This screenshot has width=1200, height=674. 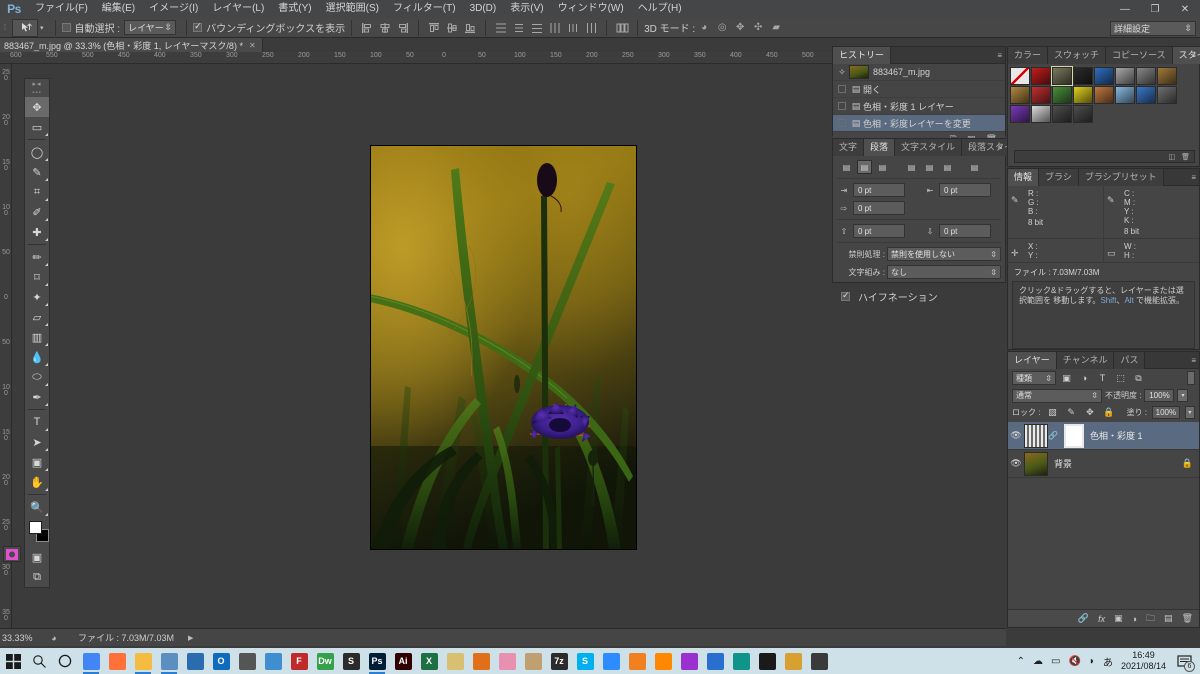 I want to click on menu-window: ウィンドウ(W), so click(x=591, y=9).